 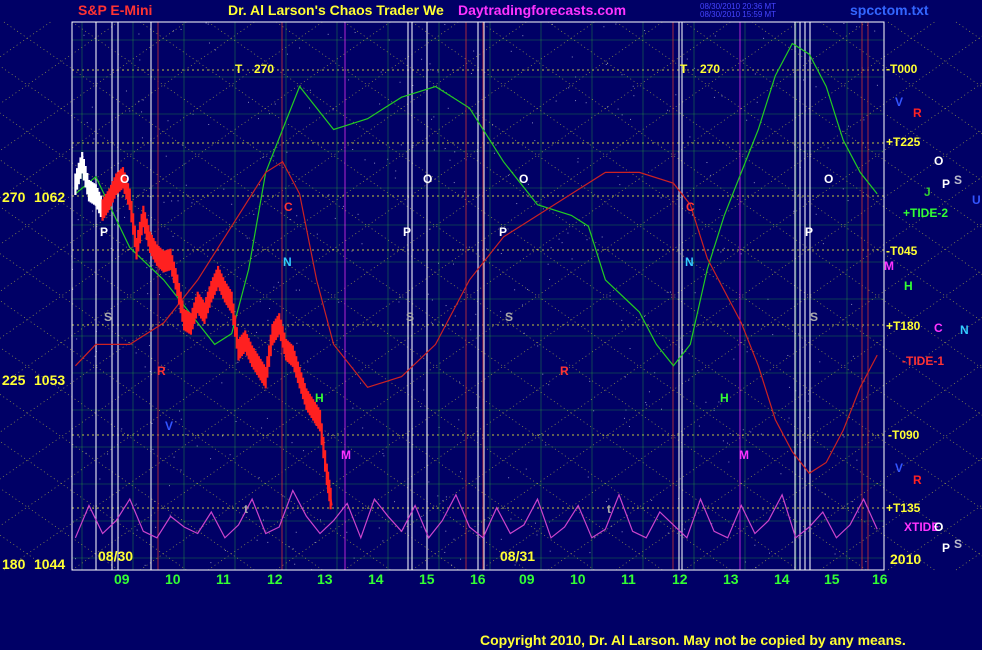 I want to click on hour-tick-label: 16, so click(x=880, y=579).